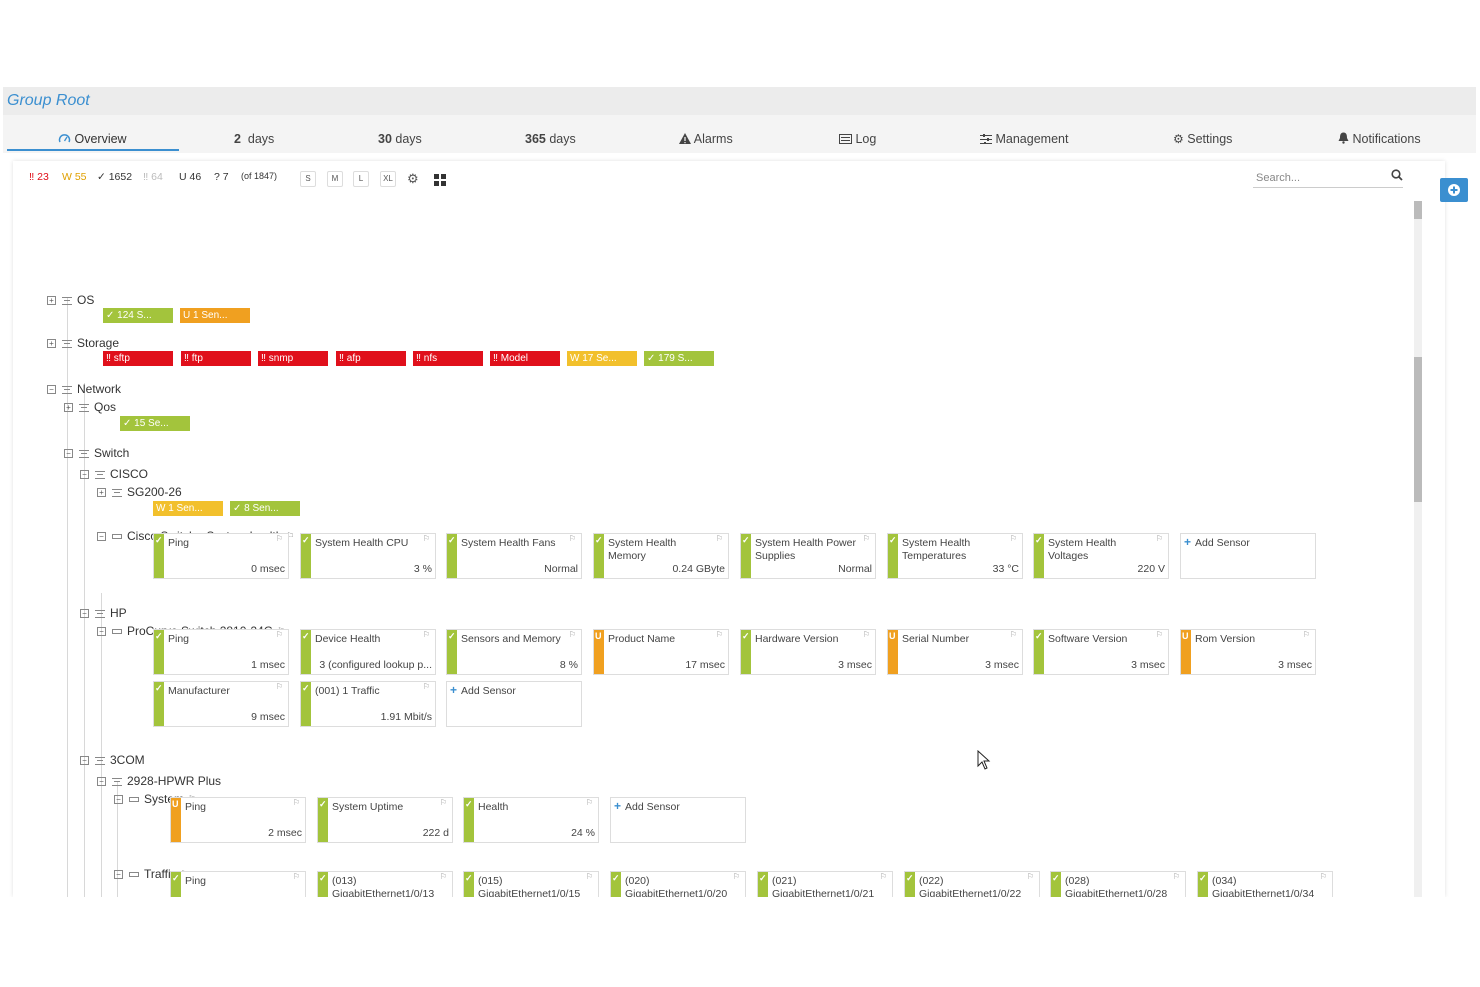  What do you see at coordinates (1418, 549) in the screenshot?
I see `scrollbar` at bounding box center [1418, 549].